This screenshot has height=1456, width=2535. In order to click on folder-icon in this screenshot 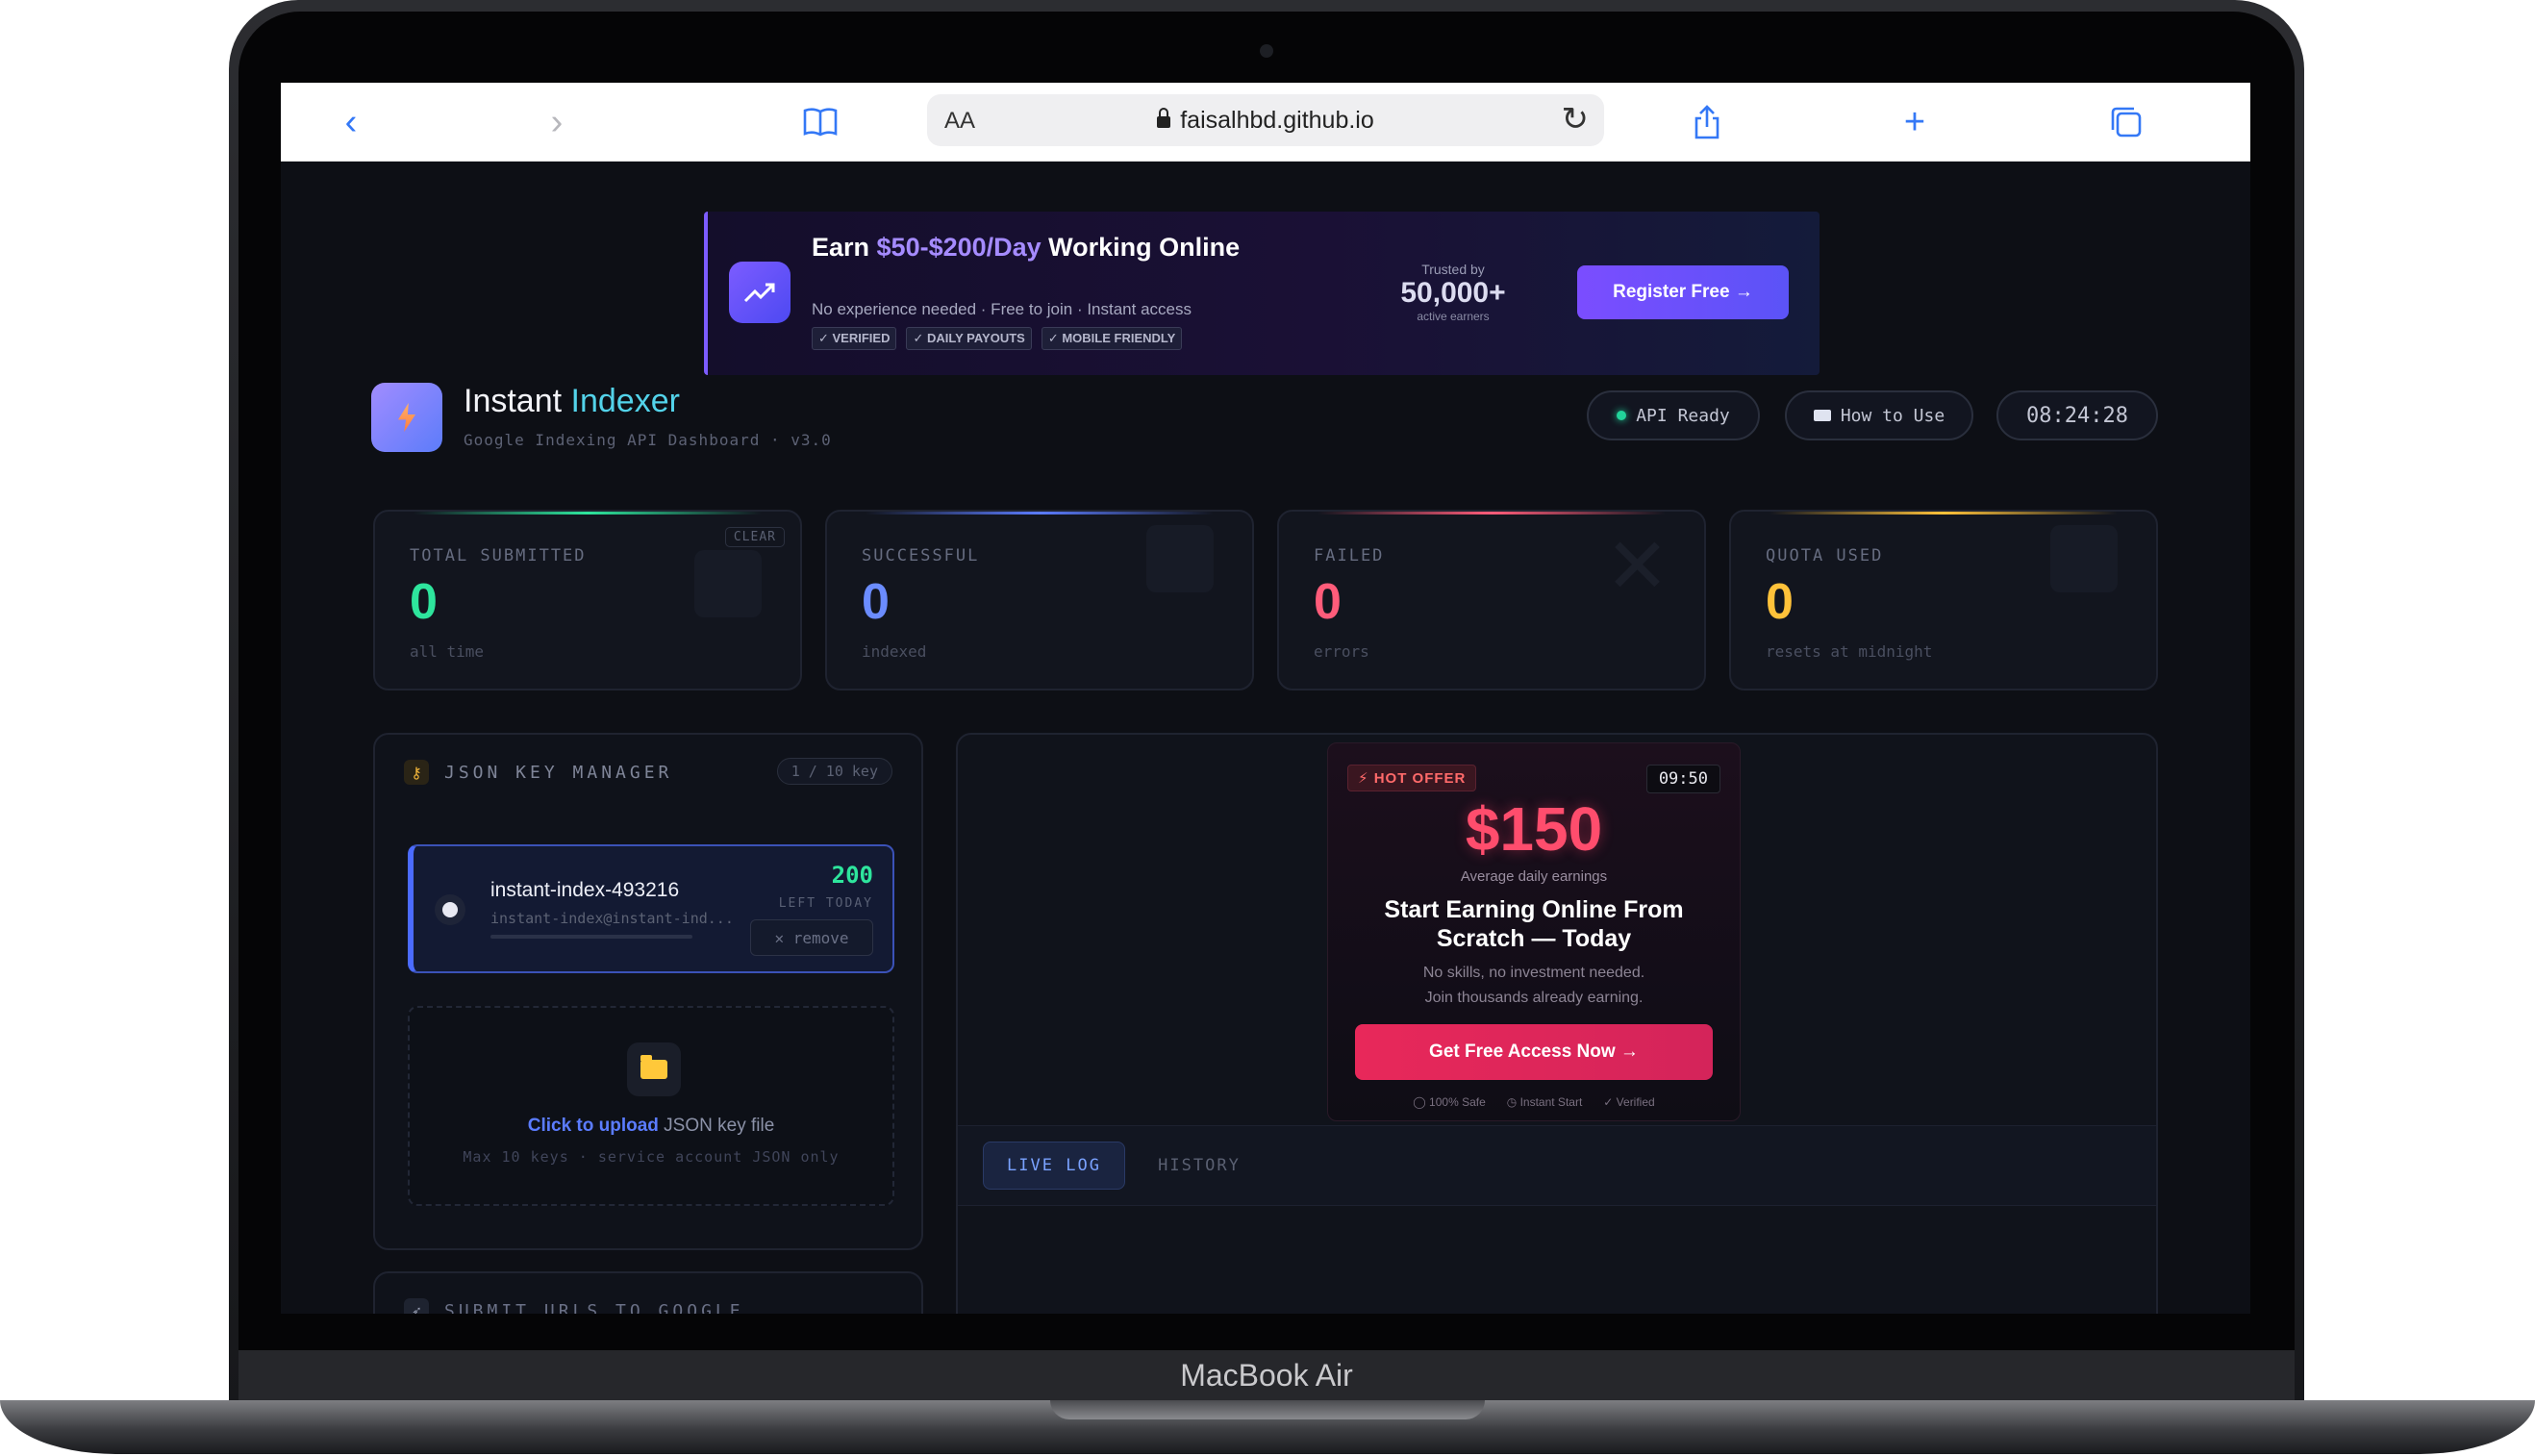, I will do `click(653, 1067)`.